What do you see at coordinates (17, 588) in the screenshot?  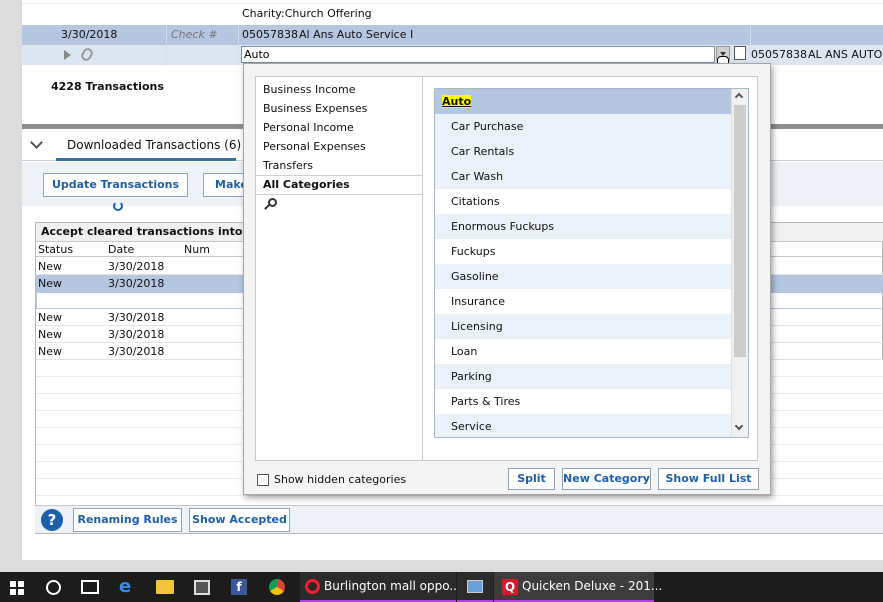 I see `start-icon` at bounding box center [17, 588].